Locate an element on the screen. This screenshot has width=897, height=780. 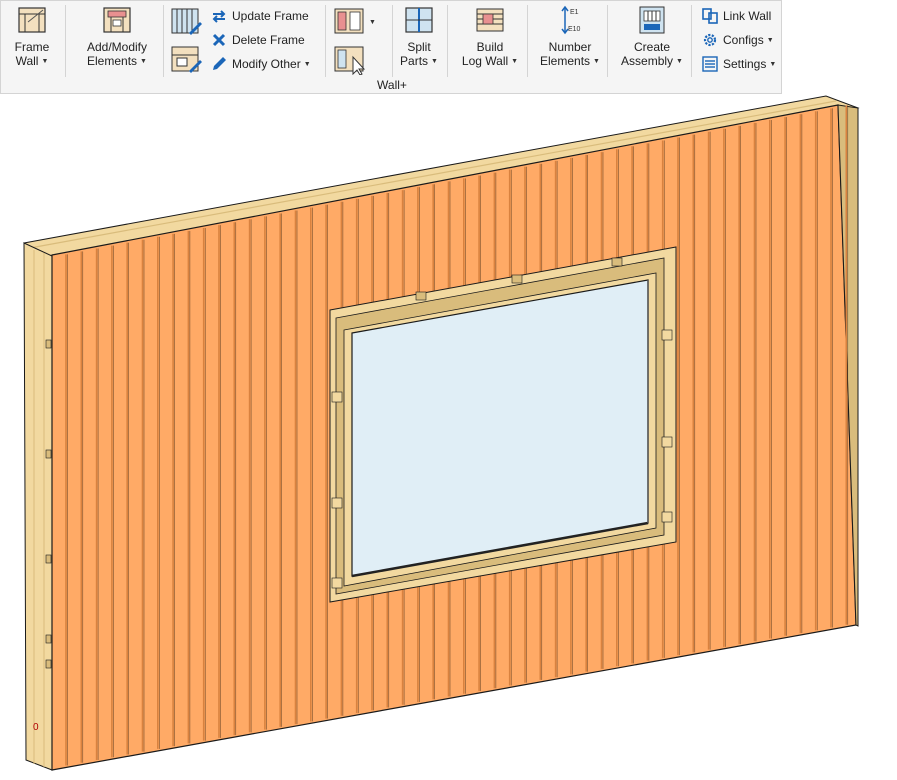
select-element-tile-icon is located at coordinates (350, 60).